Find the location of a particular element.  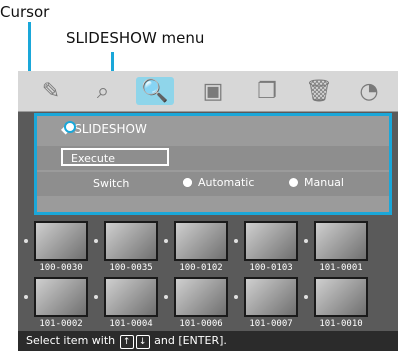

menu-row-switch: Switch Automatic Manual is located at coordinates (213, 184).